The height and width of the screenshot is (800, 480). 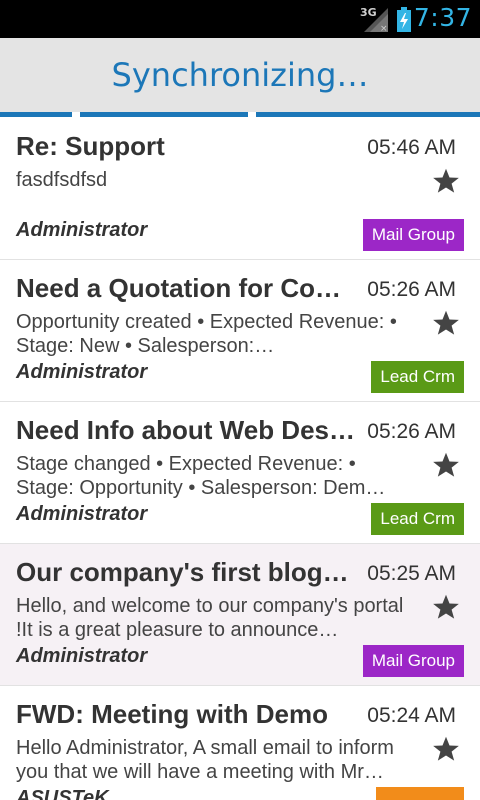 What do you see at coordinates (62, 793) in the screenshot?
I see `message-author: ASUSTeK` at bounding box center [62, 793].